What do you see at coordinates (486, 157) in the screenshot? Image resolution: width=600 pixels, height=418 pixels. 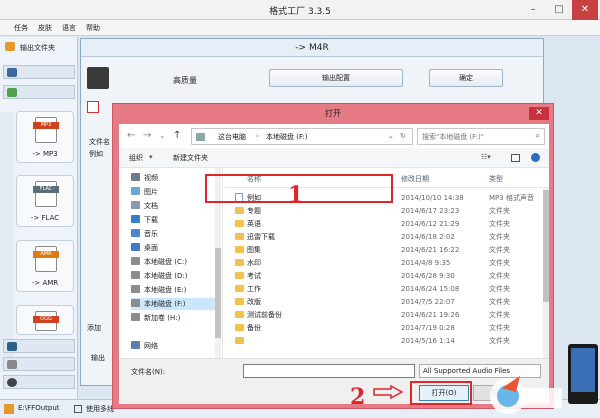 I see `view-options-icon: ☷▾` at bounding box center [486, 157].